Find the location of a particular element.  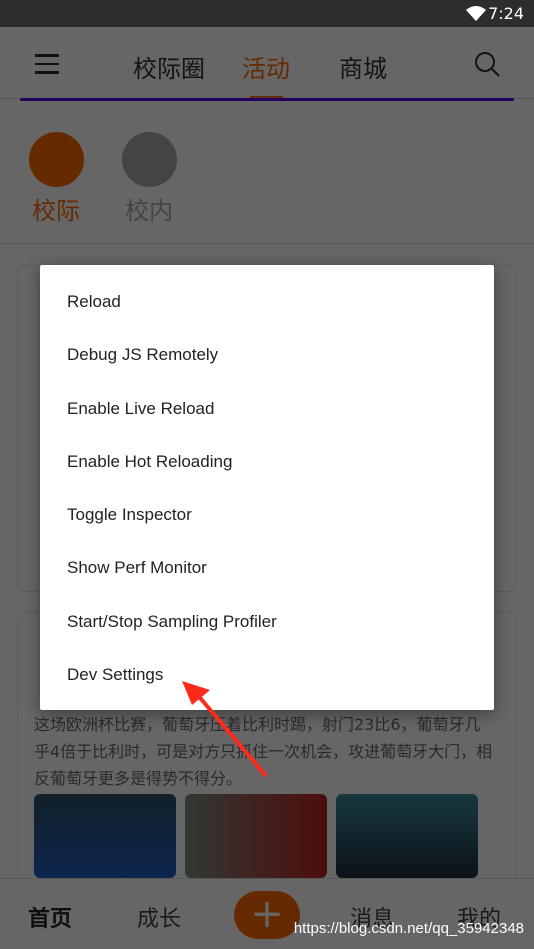

category-intercollege: 校际 is located at coordinates (56, 179).